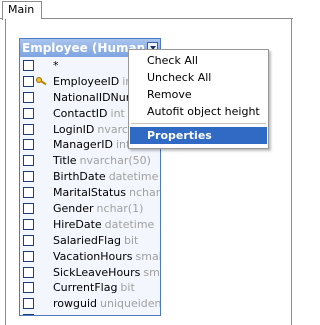 The width and height of the screenshot is (320, 325). I want to click on column-row: SickLeaveHourssmallii, so click(90, 273).